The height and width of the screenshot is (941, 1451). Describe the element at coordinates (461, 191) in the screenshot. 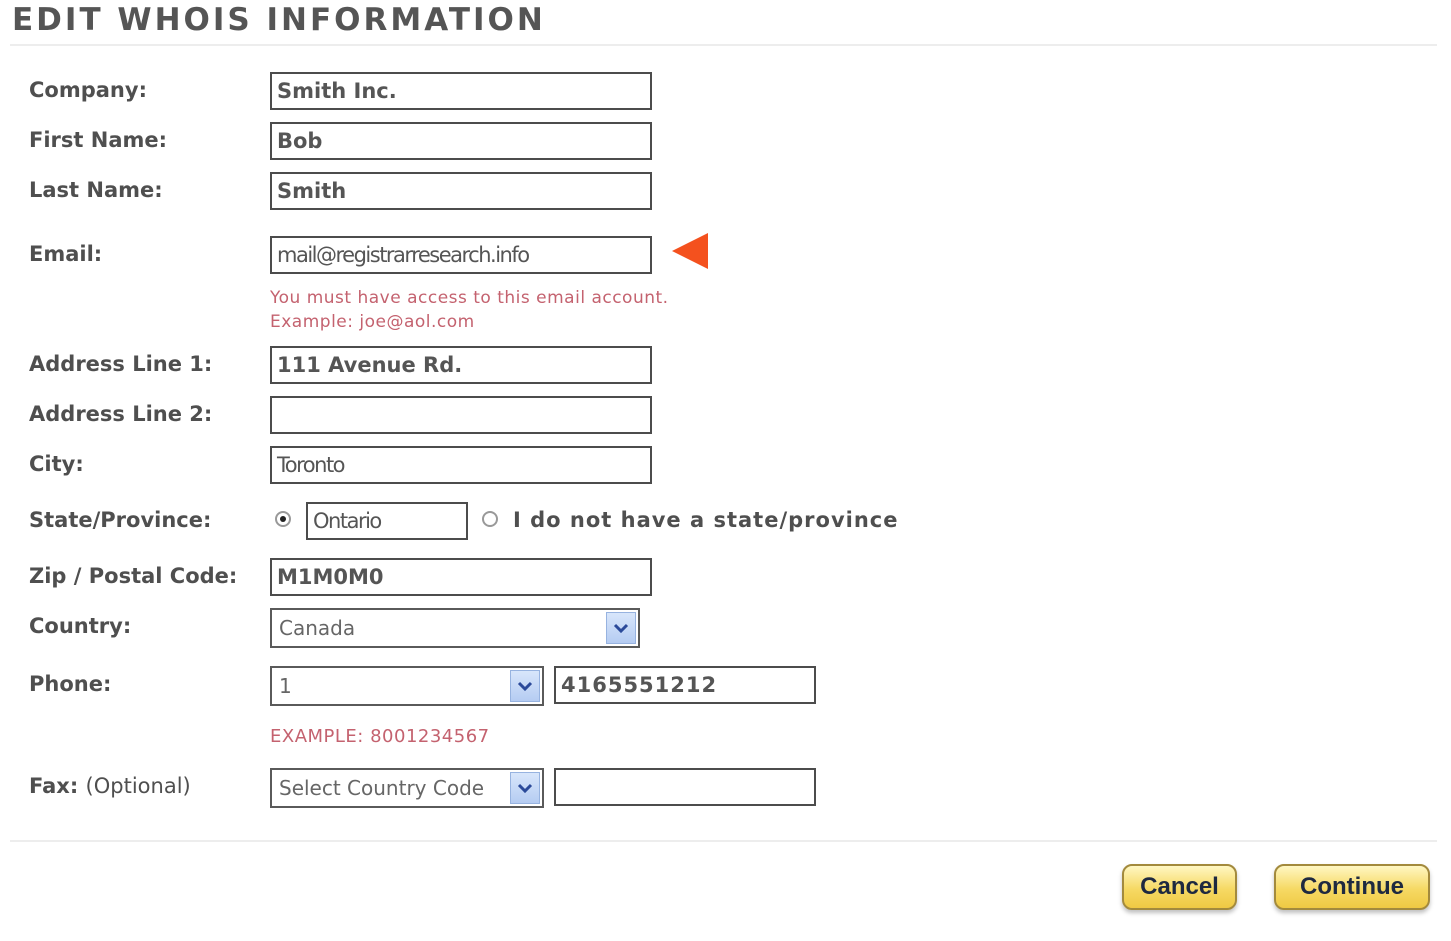

I see `last-name-field: Smith` at that location.